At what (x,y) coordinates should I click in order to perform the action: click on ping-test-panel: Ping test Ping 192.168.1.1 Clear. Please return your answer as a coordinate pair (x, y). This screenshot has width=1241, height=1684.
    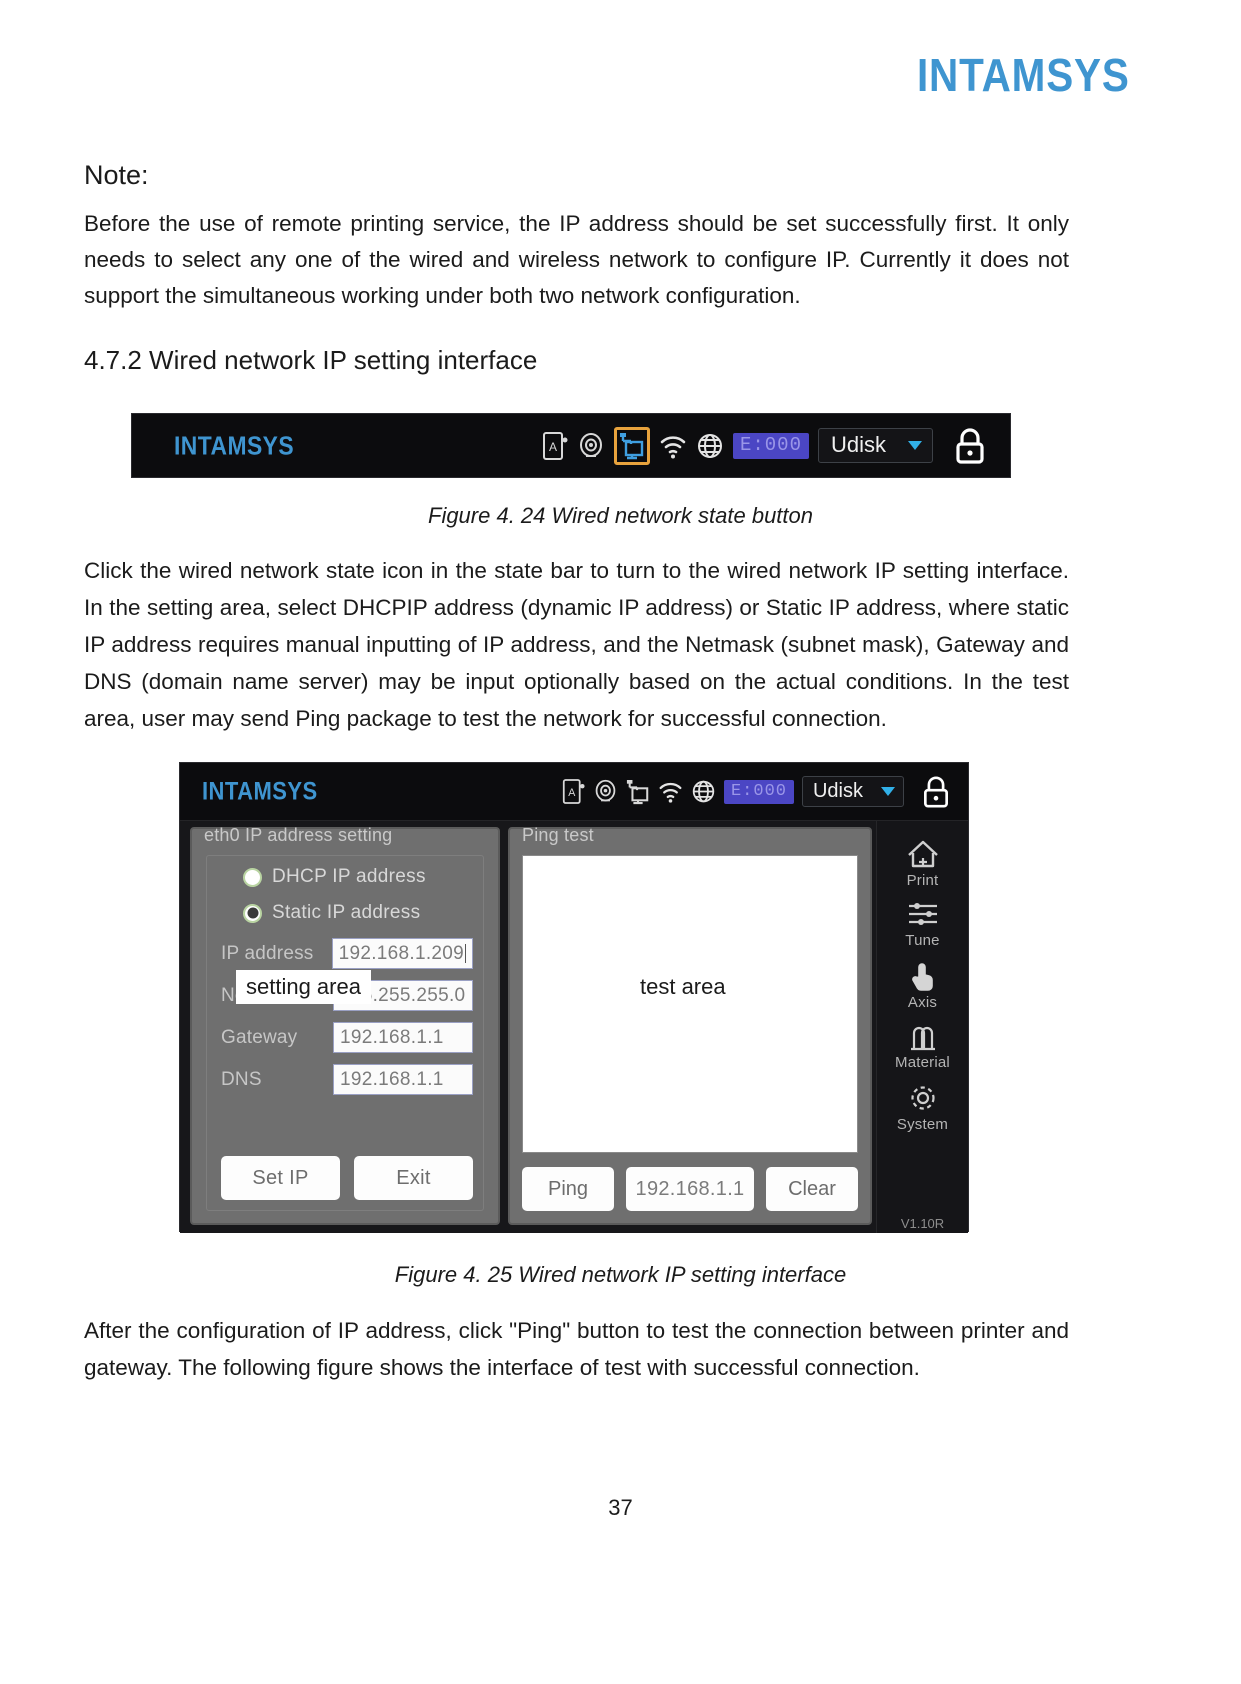
    Looking at the image, I should click on (690, 1025).